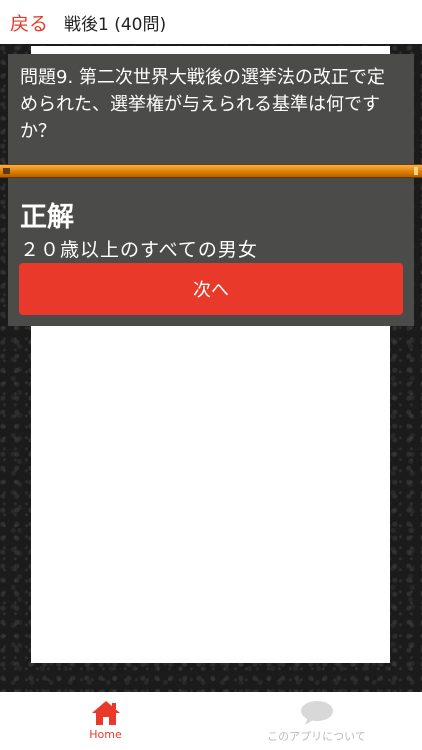  I want to click on tab-bar: Home このアプリについて, so click(211, 721).